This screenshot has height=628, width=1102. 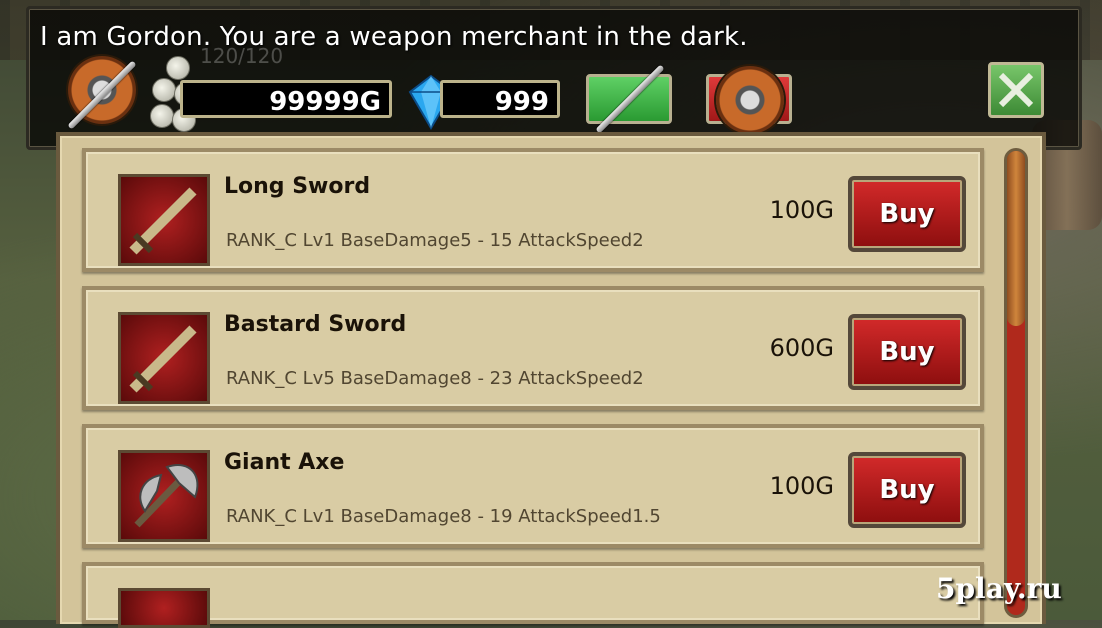 I want to click on item-name: Giant Axe, so click(x=284, y=462).